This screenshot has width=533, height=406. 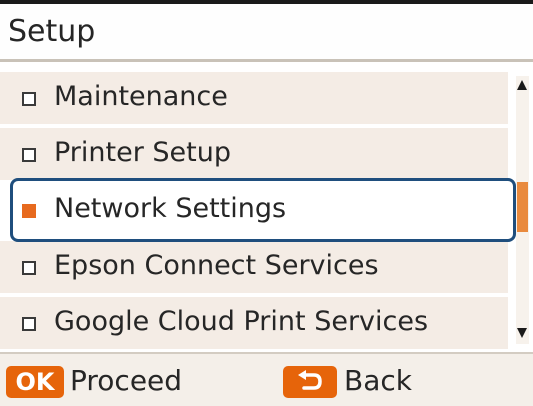 I want to click on scroll-thumb, so click(x=522, y=207).